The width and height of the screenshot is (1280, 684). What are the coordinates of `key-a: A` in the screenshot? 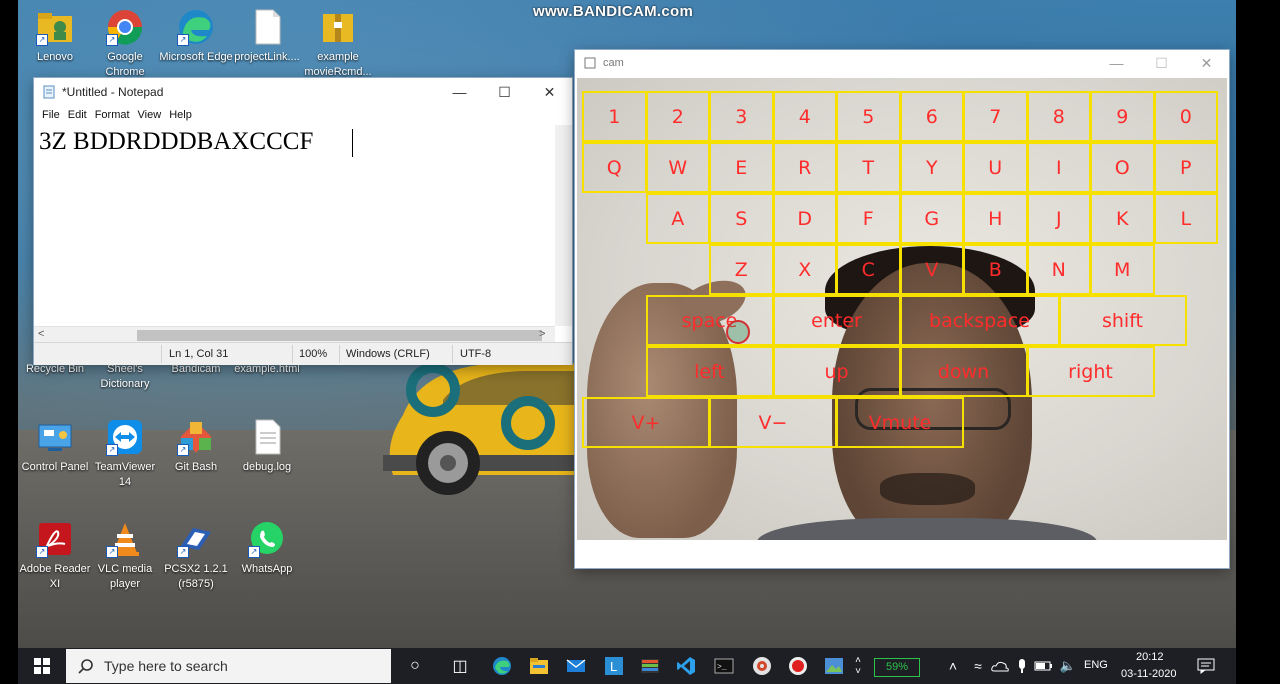 It's located at (677, 218).